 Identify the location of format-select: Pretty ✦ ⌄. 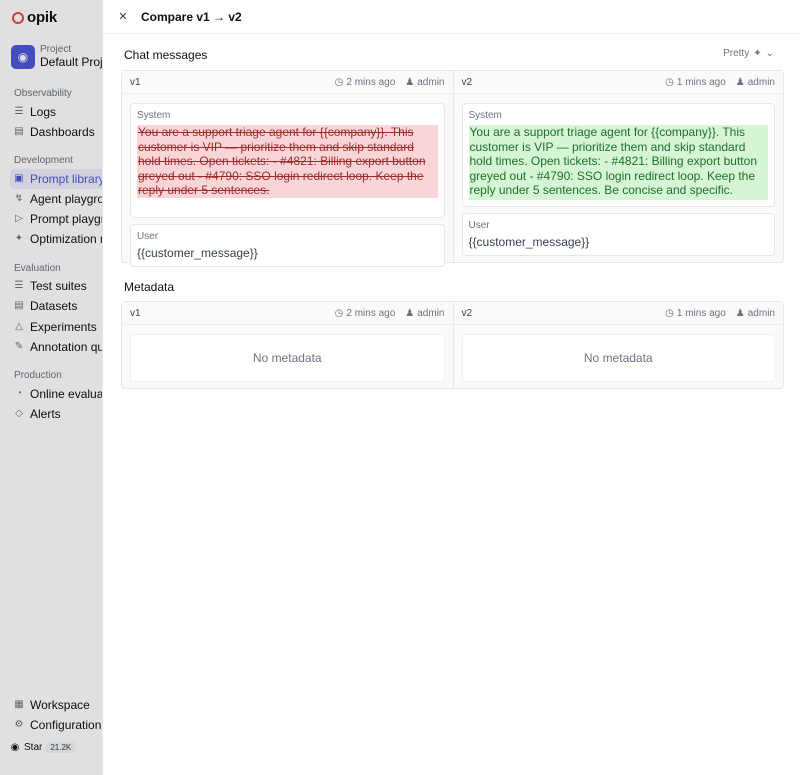
(748, 53).